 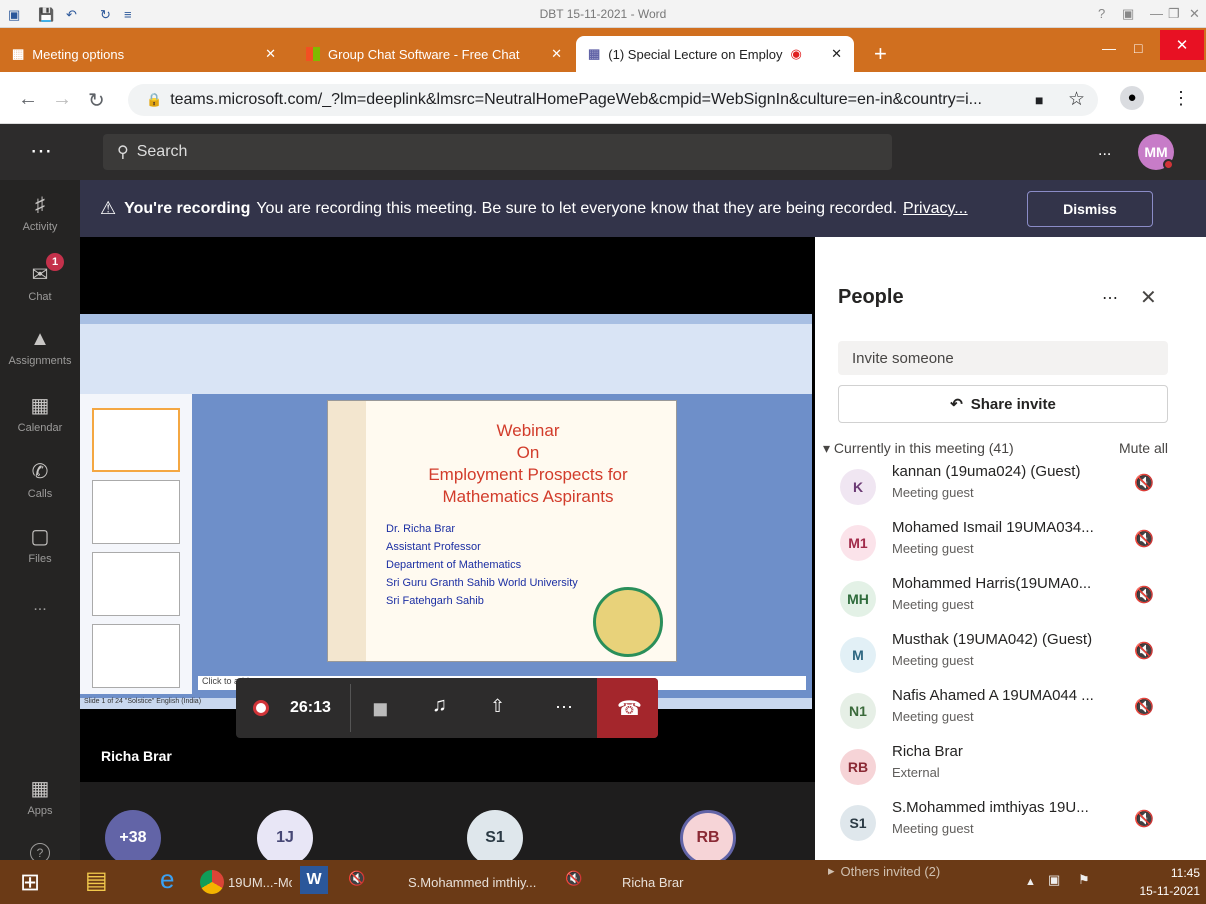 What do you see at coordinates (28, 99) in the screenshot?
I see `back-icon: ←` at bounding box center [28, 99].